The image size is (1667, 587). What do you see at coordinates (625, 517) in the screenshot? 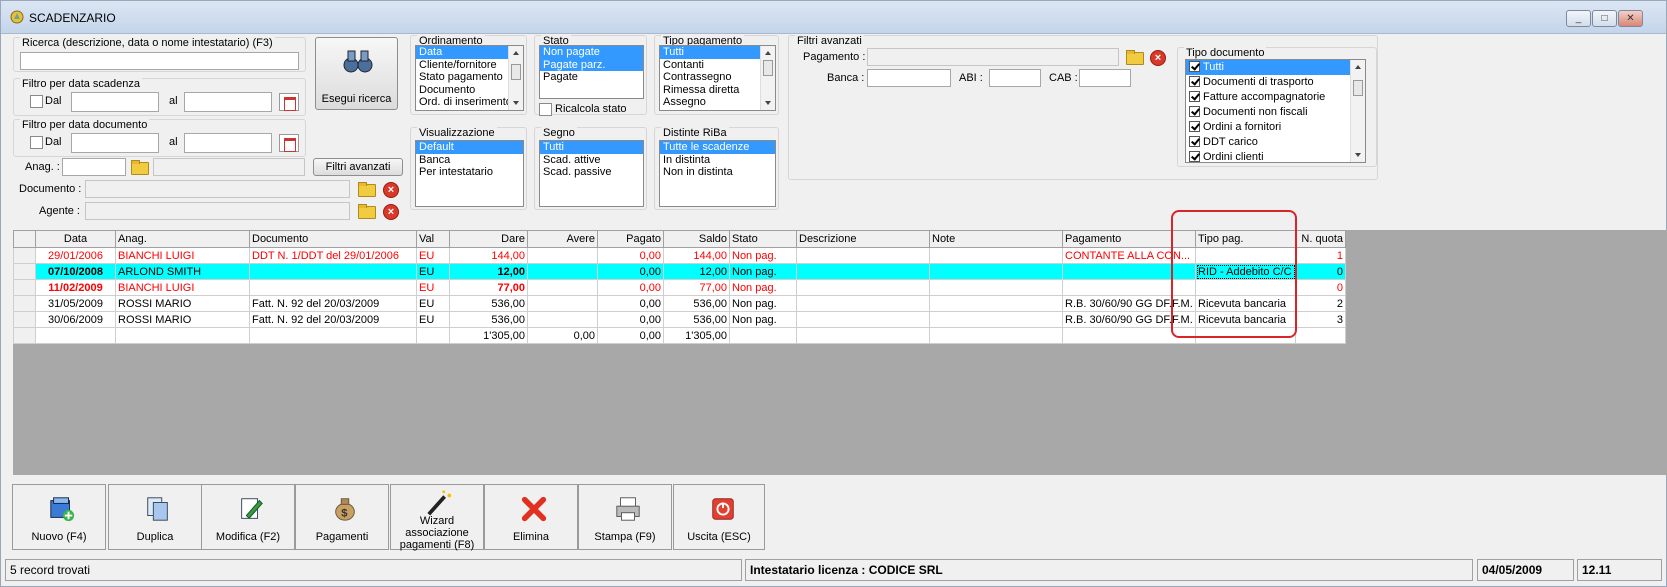
I see `printer-button: Stampa (F9)` at bounding box center [625, 517].